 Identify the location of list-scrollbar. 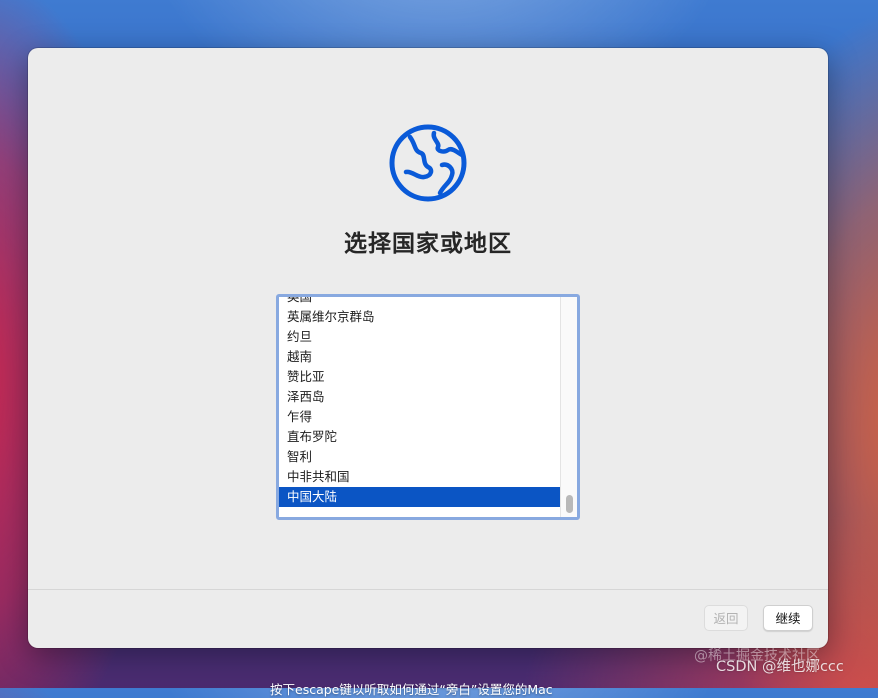
(568, 407).